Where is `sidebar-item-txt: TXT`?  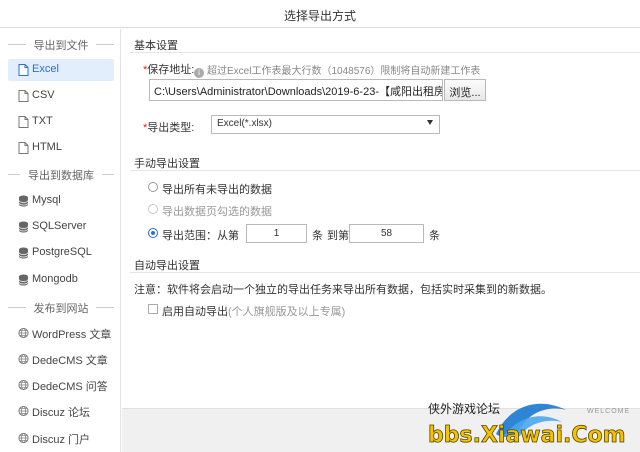 sidebar-item-txt: TXT is located at coordinates (61, 122).